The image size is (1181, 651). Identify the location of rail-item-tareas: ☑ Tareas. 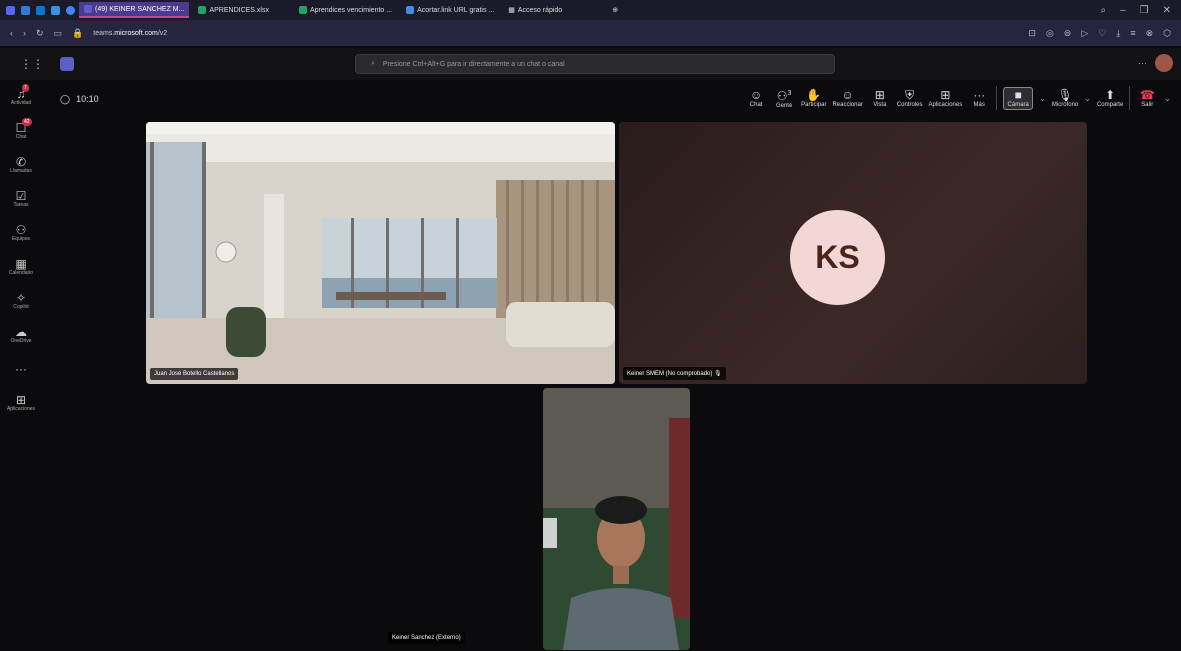
(21, 199).